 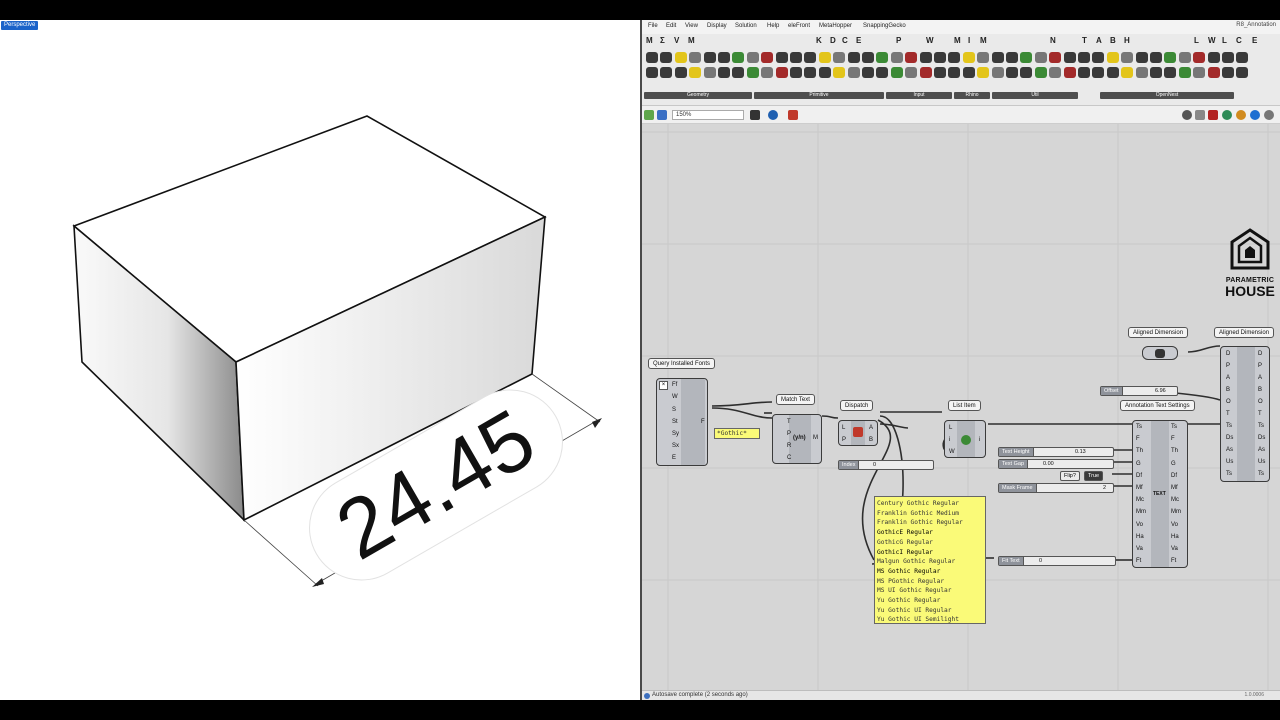 What do you see at coordinates (1160, 353) in the screenshot?
I see `aligned-dimension-param` at bounding box center [1160, 353].